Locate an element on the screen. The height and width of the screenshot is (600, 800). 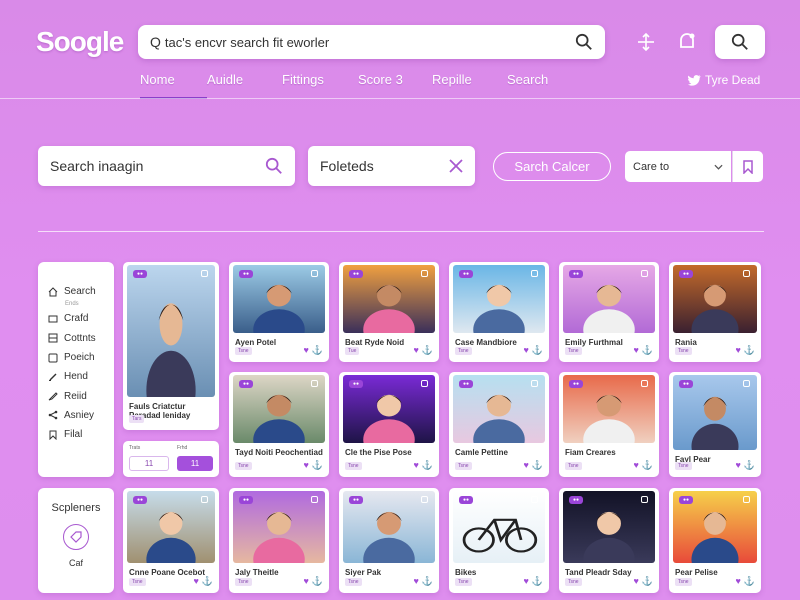
image-card: ●● Rania Tsne ♥ ⚓ is located at coordinates (715, 312).